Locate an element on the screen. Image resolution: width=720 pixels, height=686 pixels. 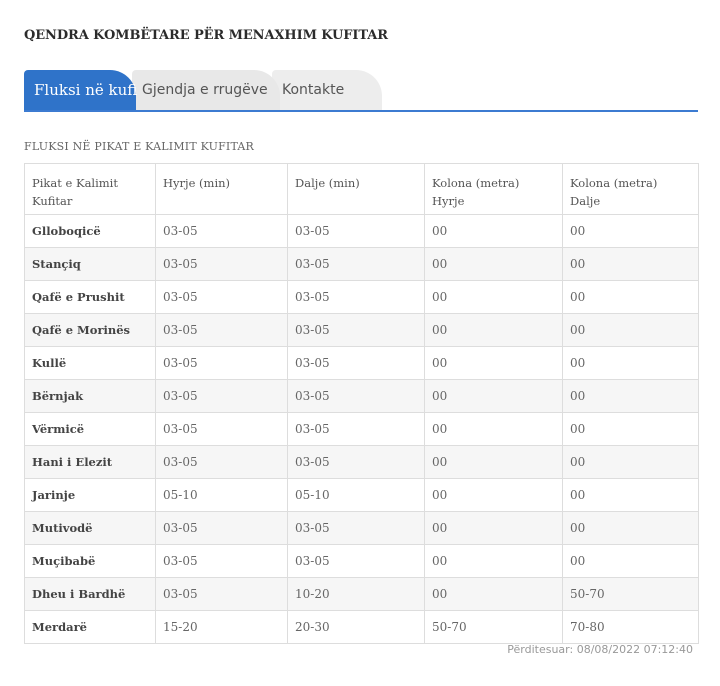
tab-fluksi-ne-kufi: Fluksi në kufi is located at coordinates (80, 90).